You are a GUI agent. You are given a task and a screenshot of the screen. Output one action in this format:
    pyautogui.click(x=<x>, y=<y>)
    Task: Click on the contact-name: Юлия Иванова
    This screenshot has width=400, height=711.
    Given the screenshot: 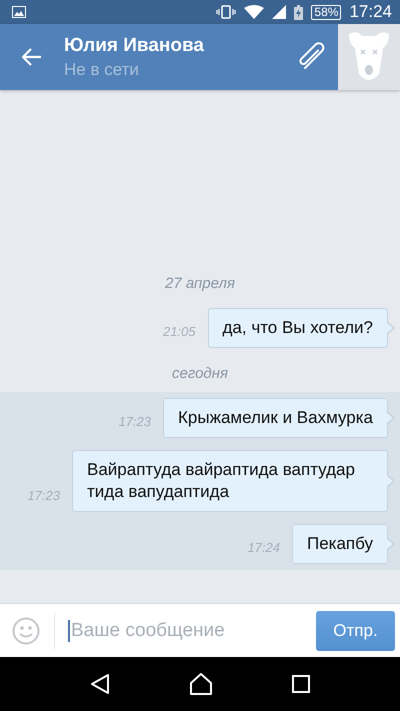 What is the action you would take?
    pyautogui.click(x=134, y=45)
    